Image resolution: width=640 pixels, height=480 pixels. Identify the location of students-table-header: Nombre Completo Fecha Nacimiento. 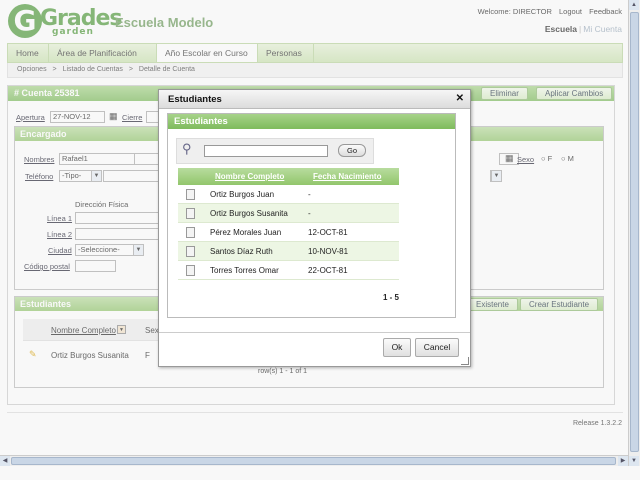
(288, 176).